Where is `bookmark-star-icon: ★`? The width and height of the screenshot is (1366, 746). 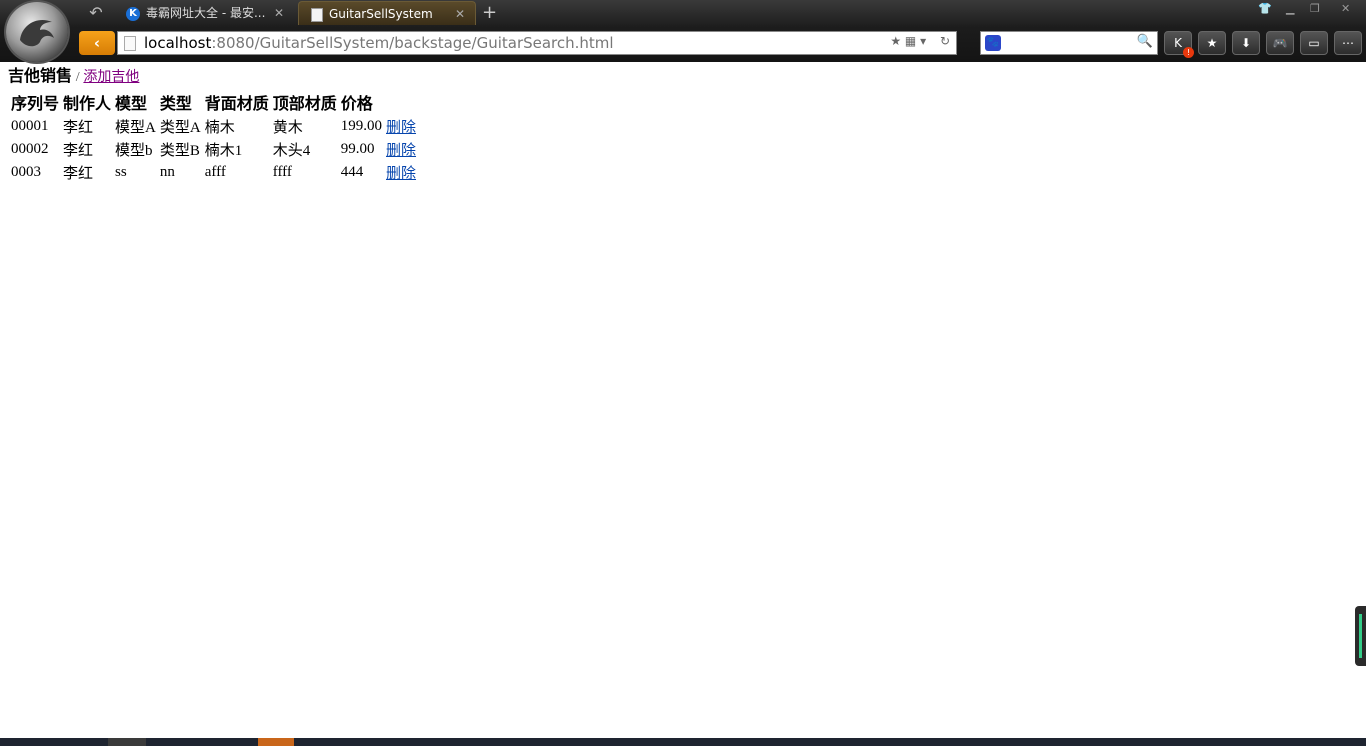 bookmark-star-icon: ★ is located at coordinates (895, 41).